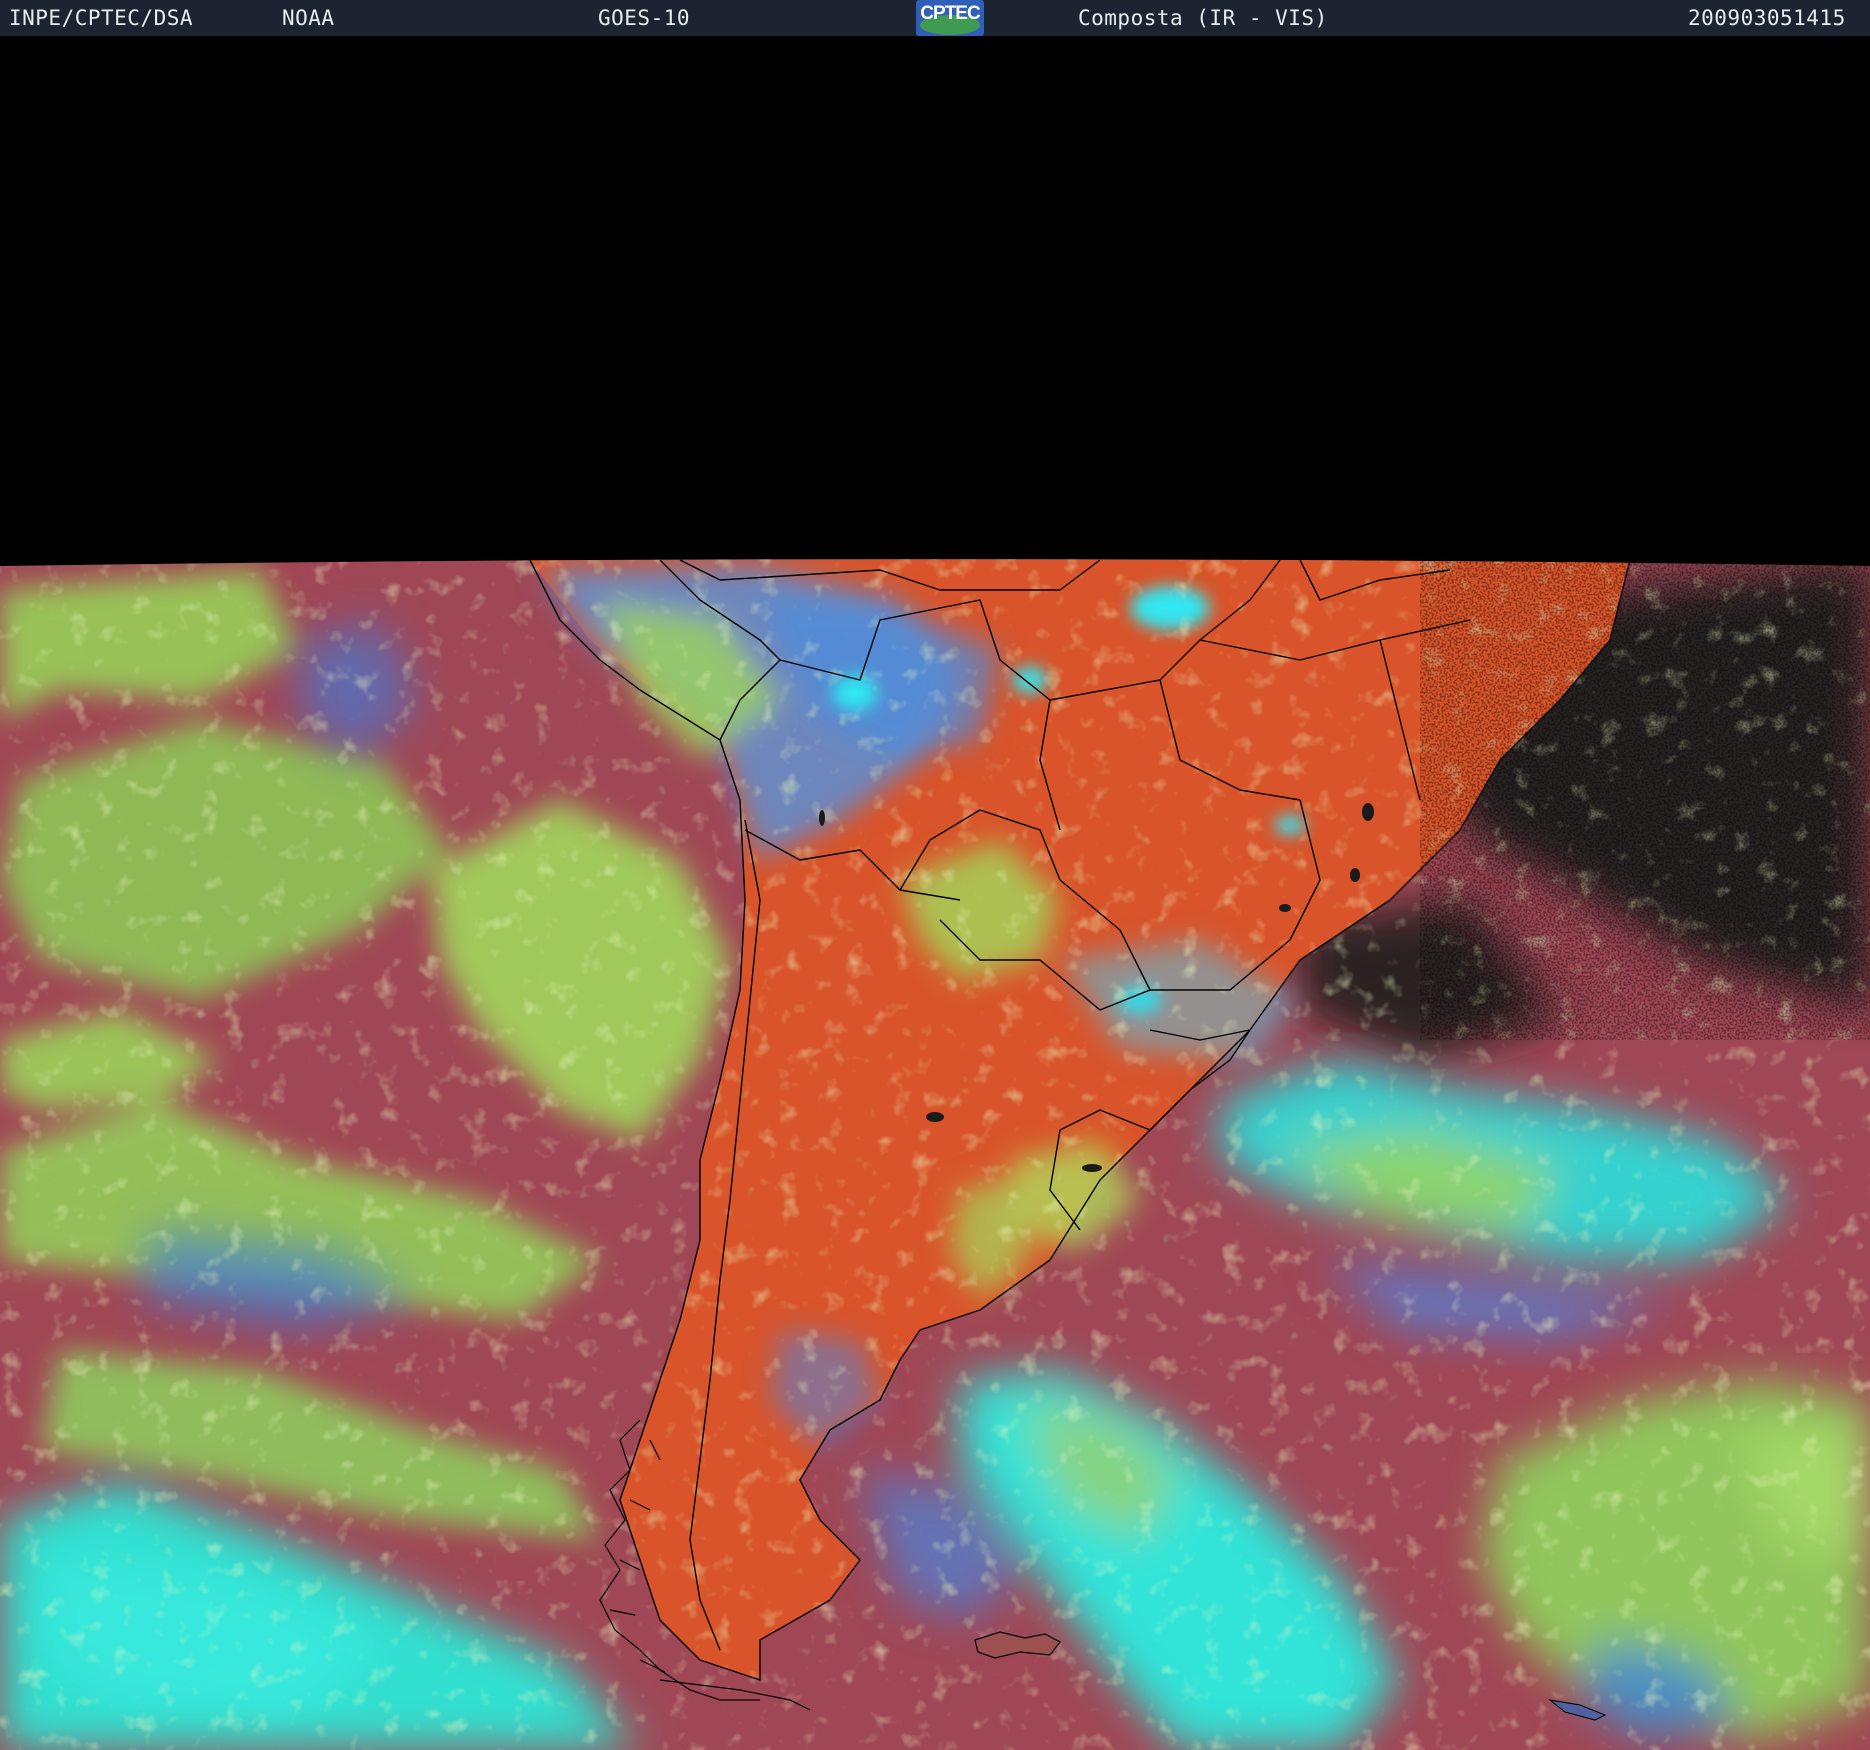 This screenshot has height=1750, width=1870. Describe the element at coordinates (101, 18) in the screenshot. I see `agency-label: INPE/CPTEC/DSA` at that location.